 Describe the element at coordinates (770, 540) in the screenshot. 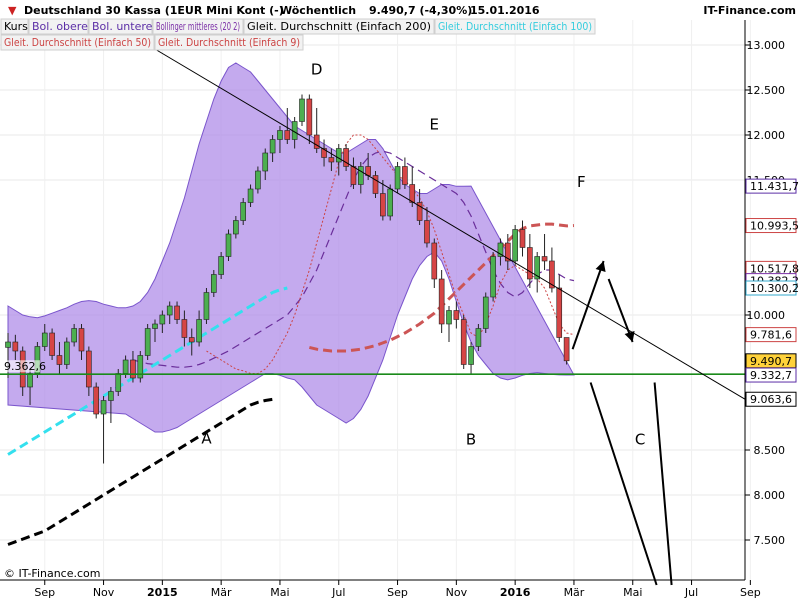

I see `y-tick-label: 7.500` at that location.